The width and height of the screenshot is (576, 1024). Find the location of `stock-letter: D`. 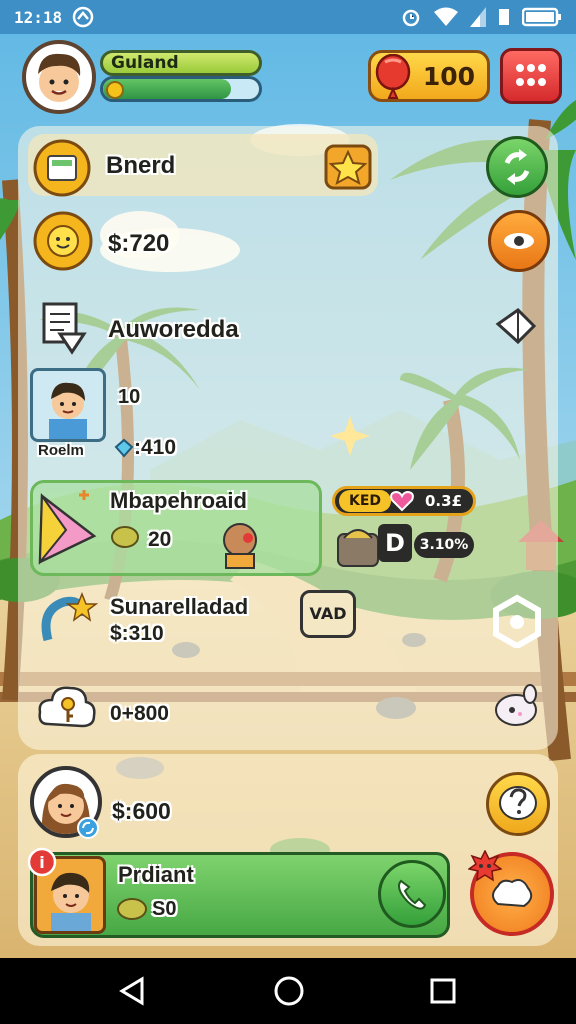

stock-letter: D is located at coordinates (395, 543).